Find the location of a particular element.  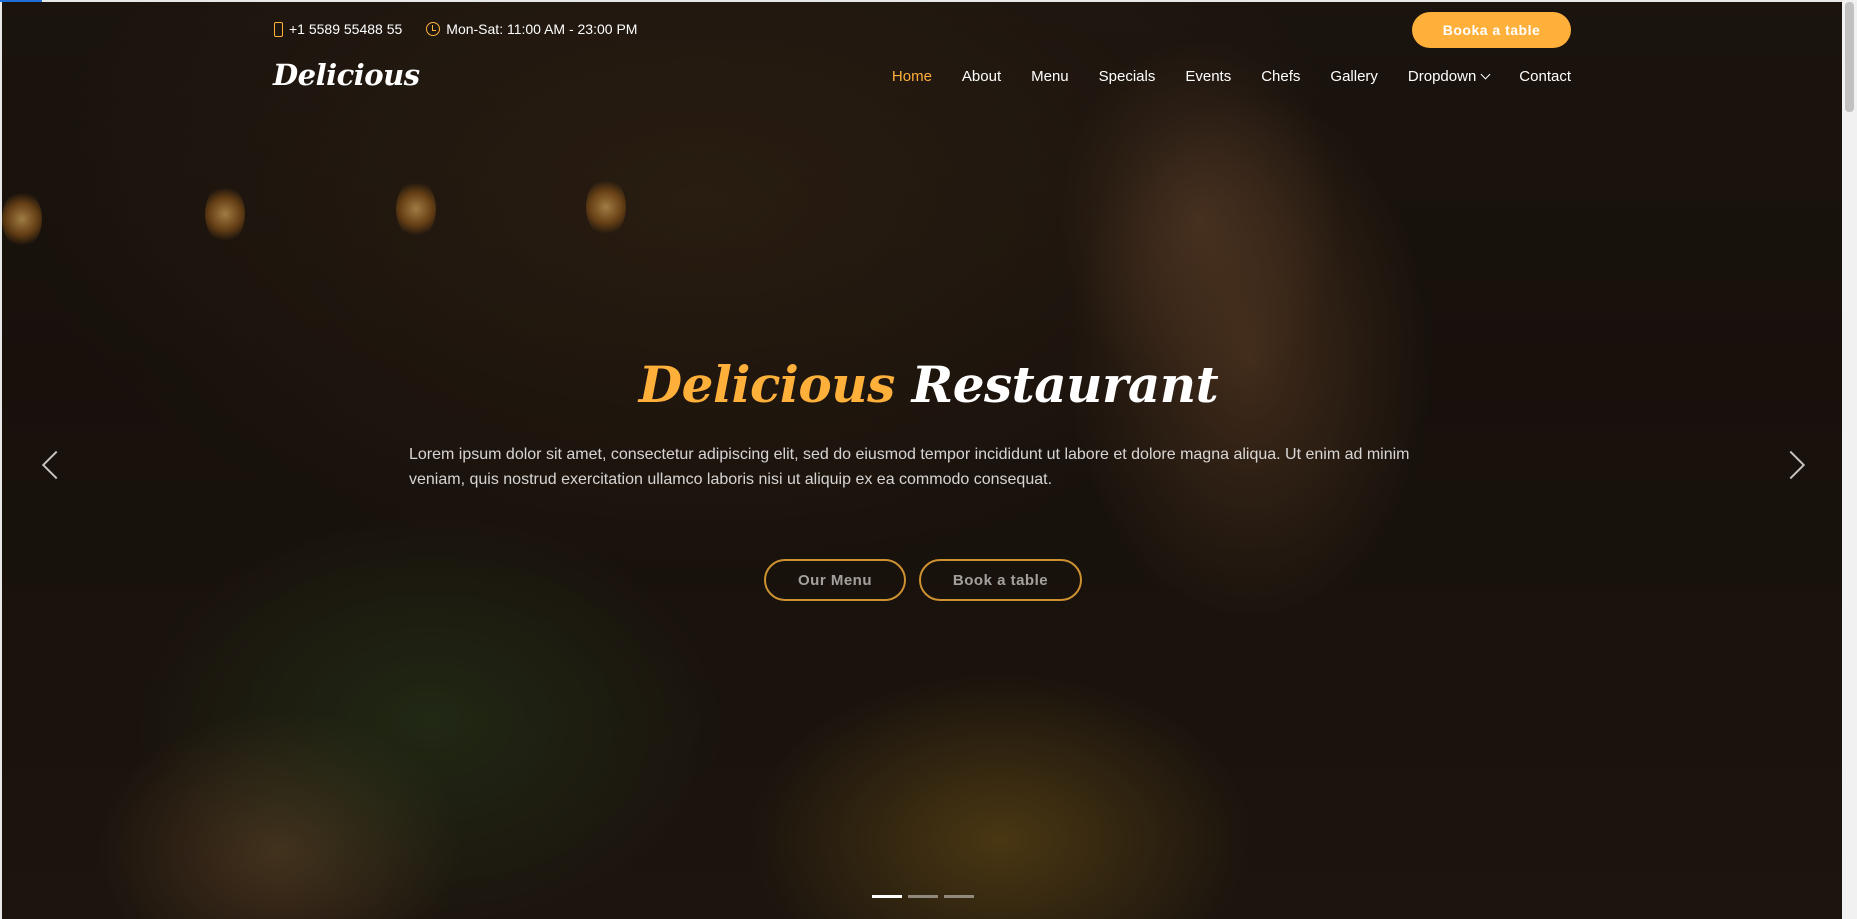

site-logo: Delicious is located at coordinates (346, 75).